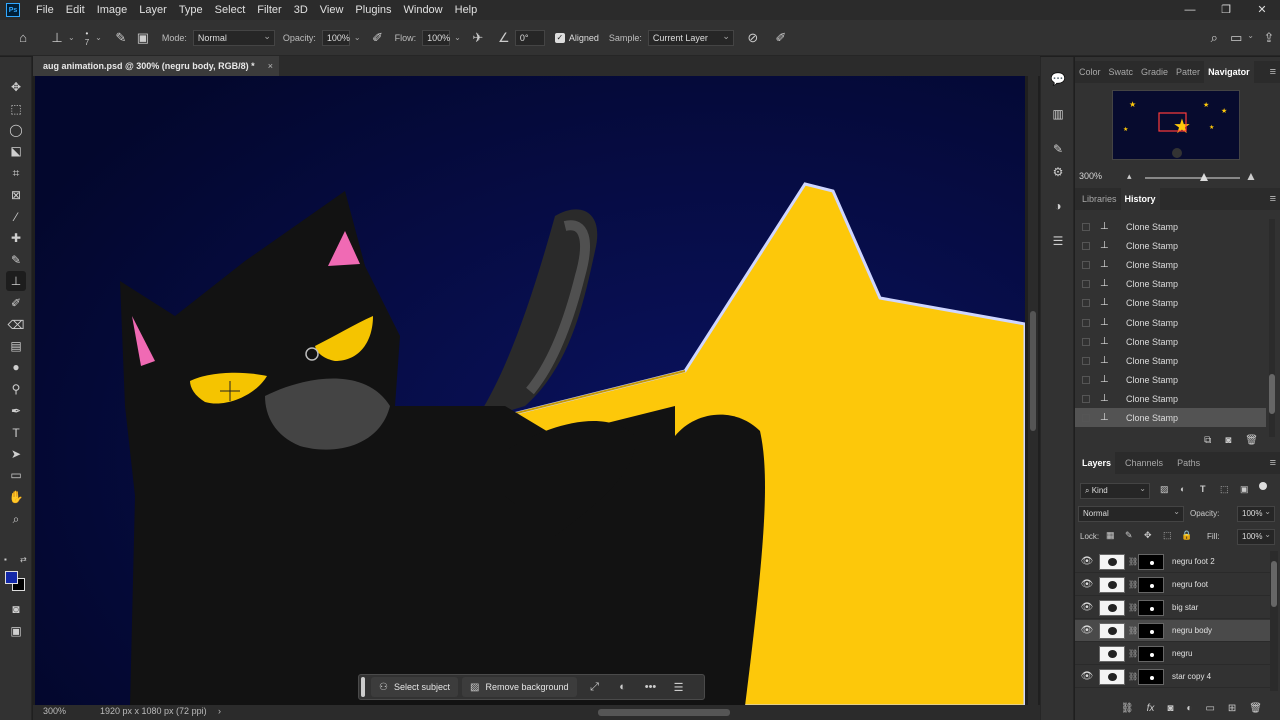  What do you see at coordinates (16, 195) in the screenshot?
I see `frame-tool-icon: ⊠` at bounding box center [16, 195].